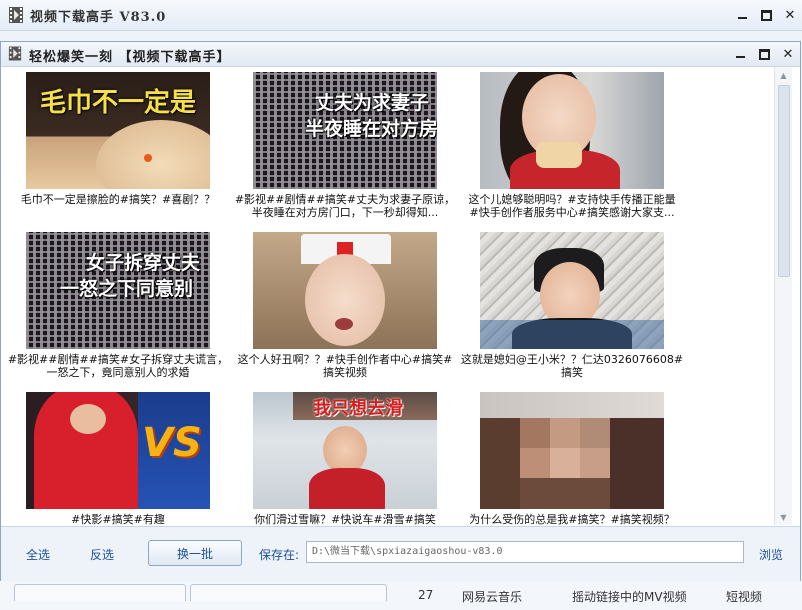 Image resolution: width=802 pixels, height=610 pixels. I want to click on dialog-close-button: ✕, so click(788, 54).